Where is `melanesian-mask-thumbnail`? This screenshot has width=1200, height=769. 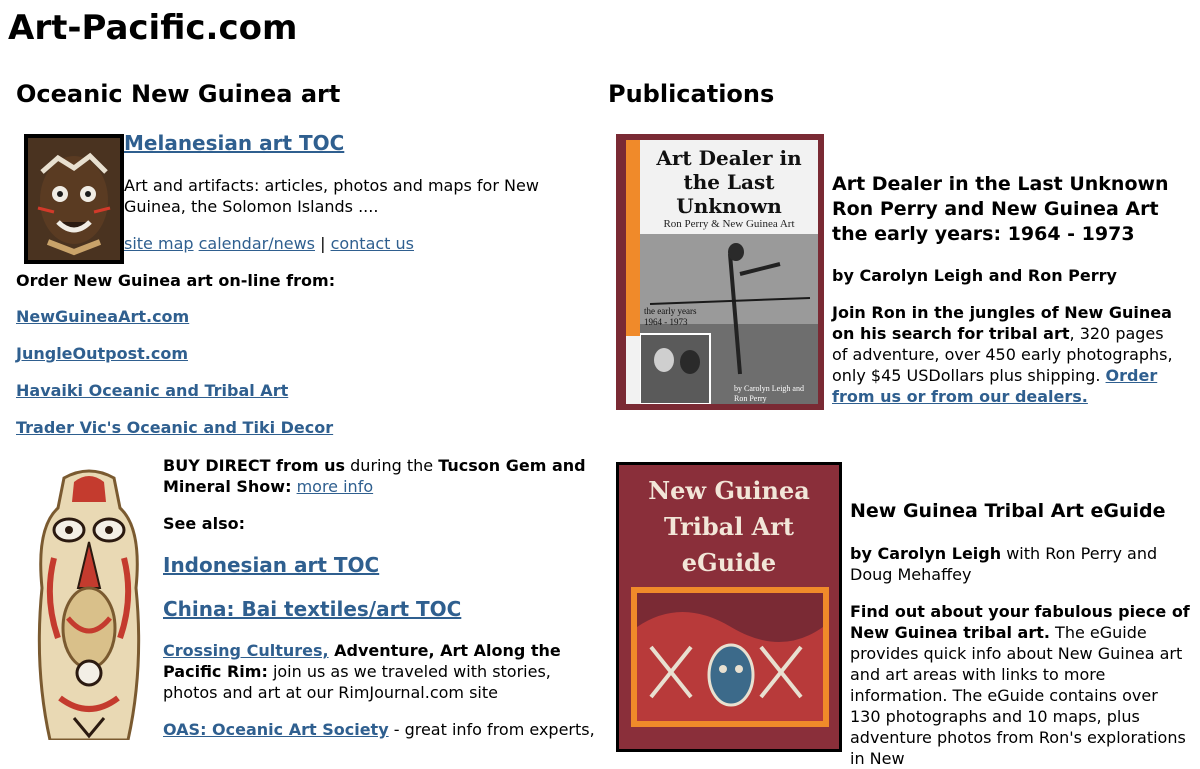
melanesian-mask-thumbnail is located at coordinates (74, 199).